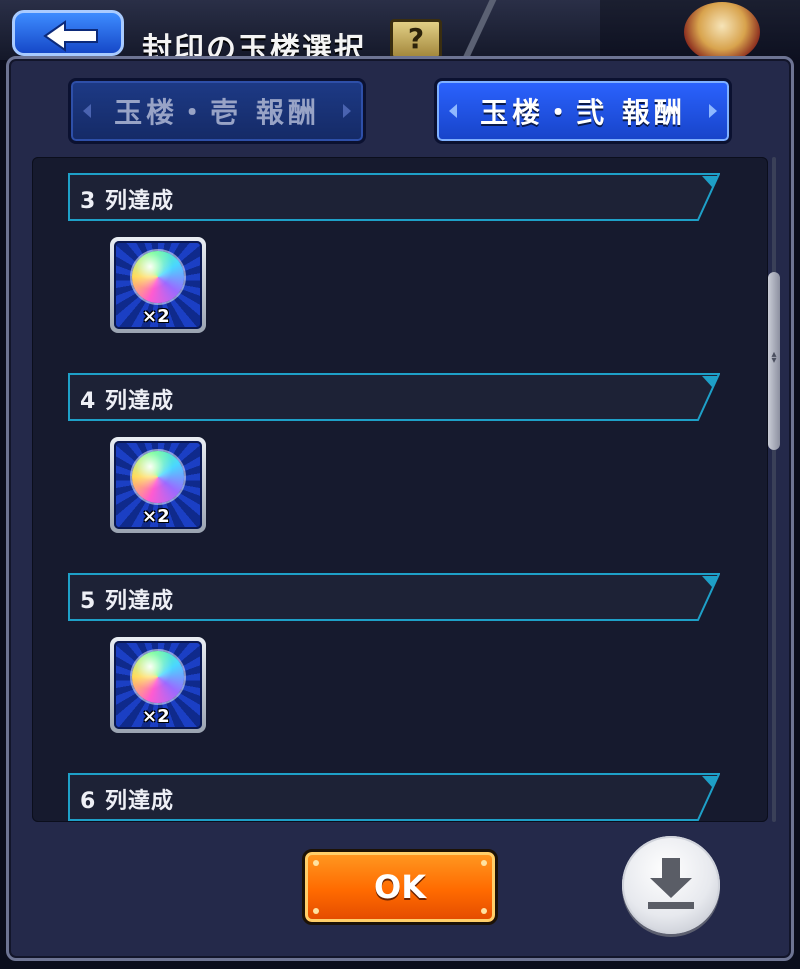  I want to click on section-header: 5 列達成, so click(394, 597).